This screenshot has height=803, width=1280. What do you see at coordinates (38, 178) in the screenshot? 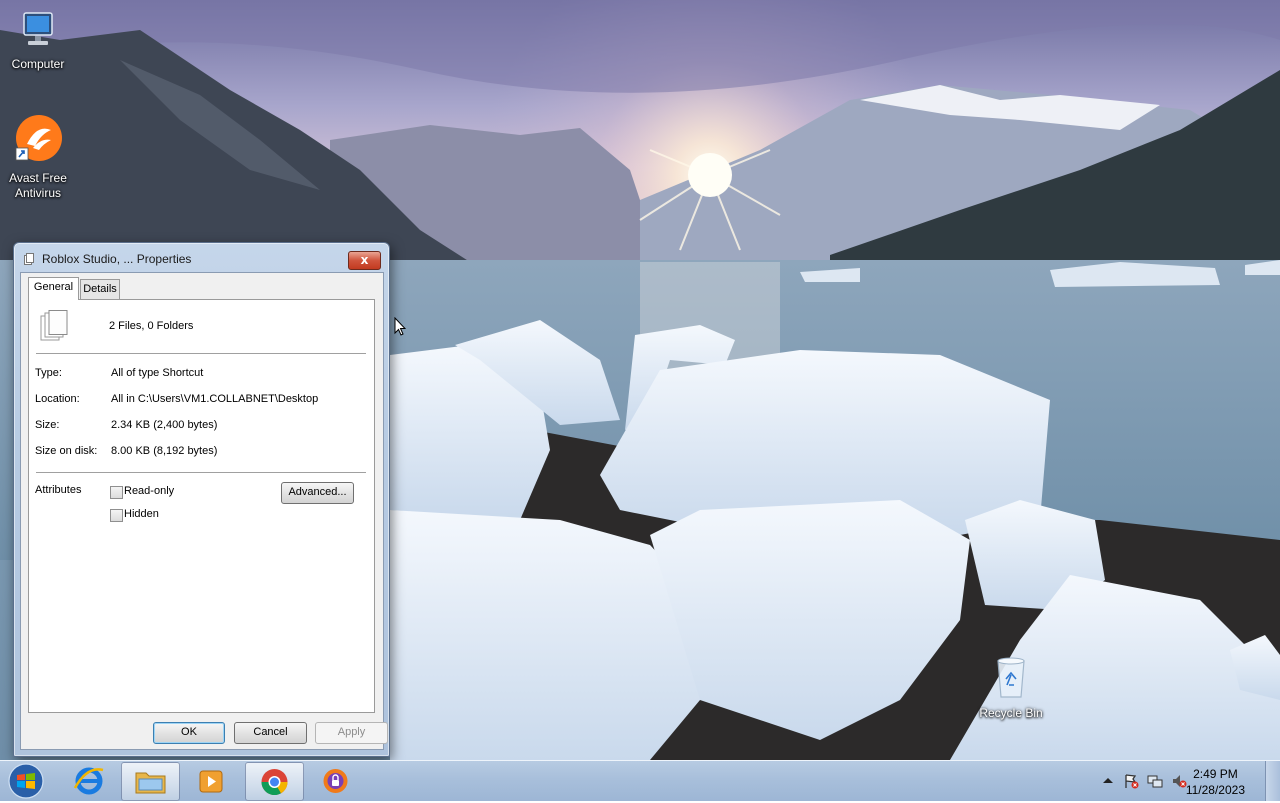
I see `desktop-icon-label-line1: Avast Free` at bounding box center [38, 178].